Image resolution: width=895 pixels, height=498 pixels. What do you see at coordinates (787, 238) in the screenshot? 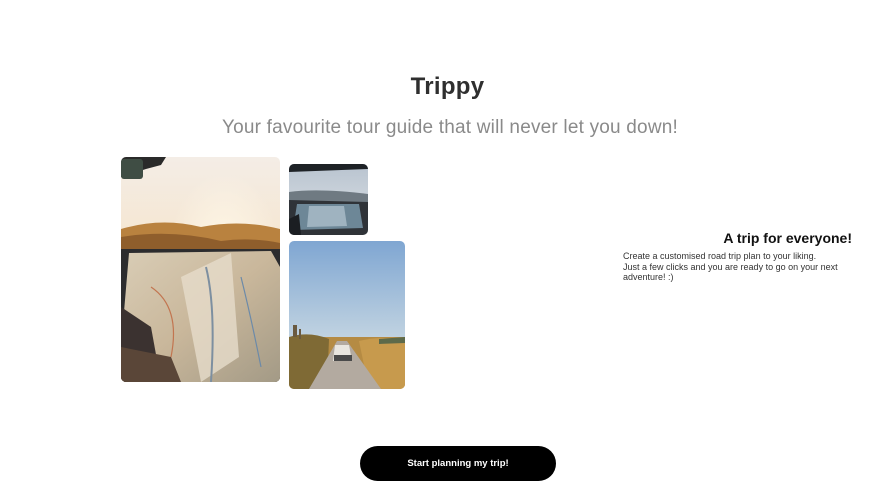
I see `feature-heading: A trip for everyone!` at bounding box center [787, 238].